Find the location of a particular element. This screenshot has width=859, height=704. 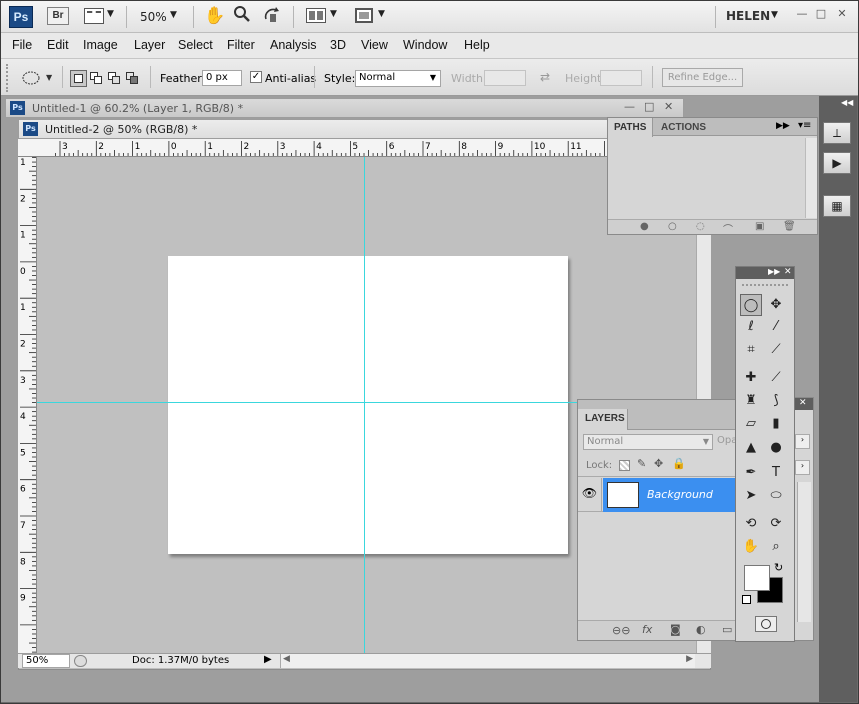

vertical-ruler: 1 2 1 0 1 2 3 4 5 6 7 8 9 is located at coordinates (27, 405).